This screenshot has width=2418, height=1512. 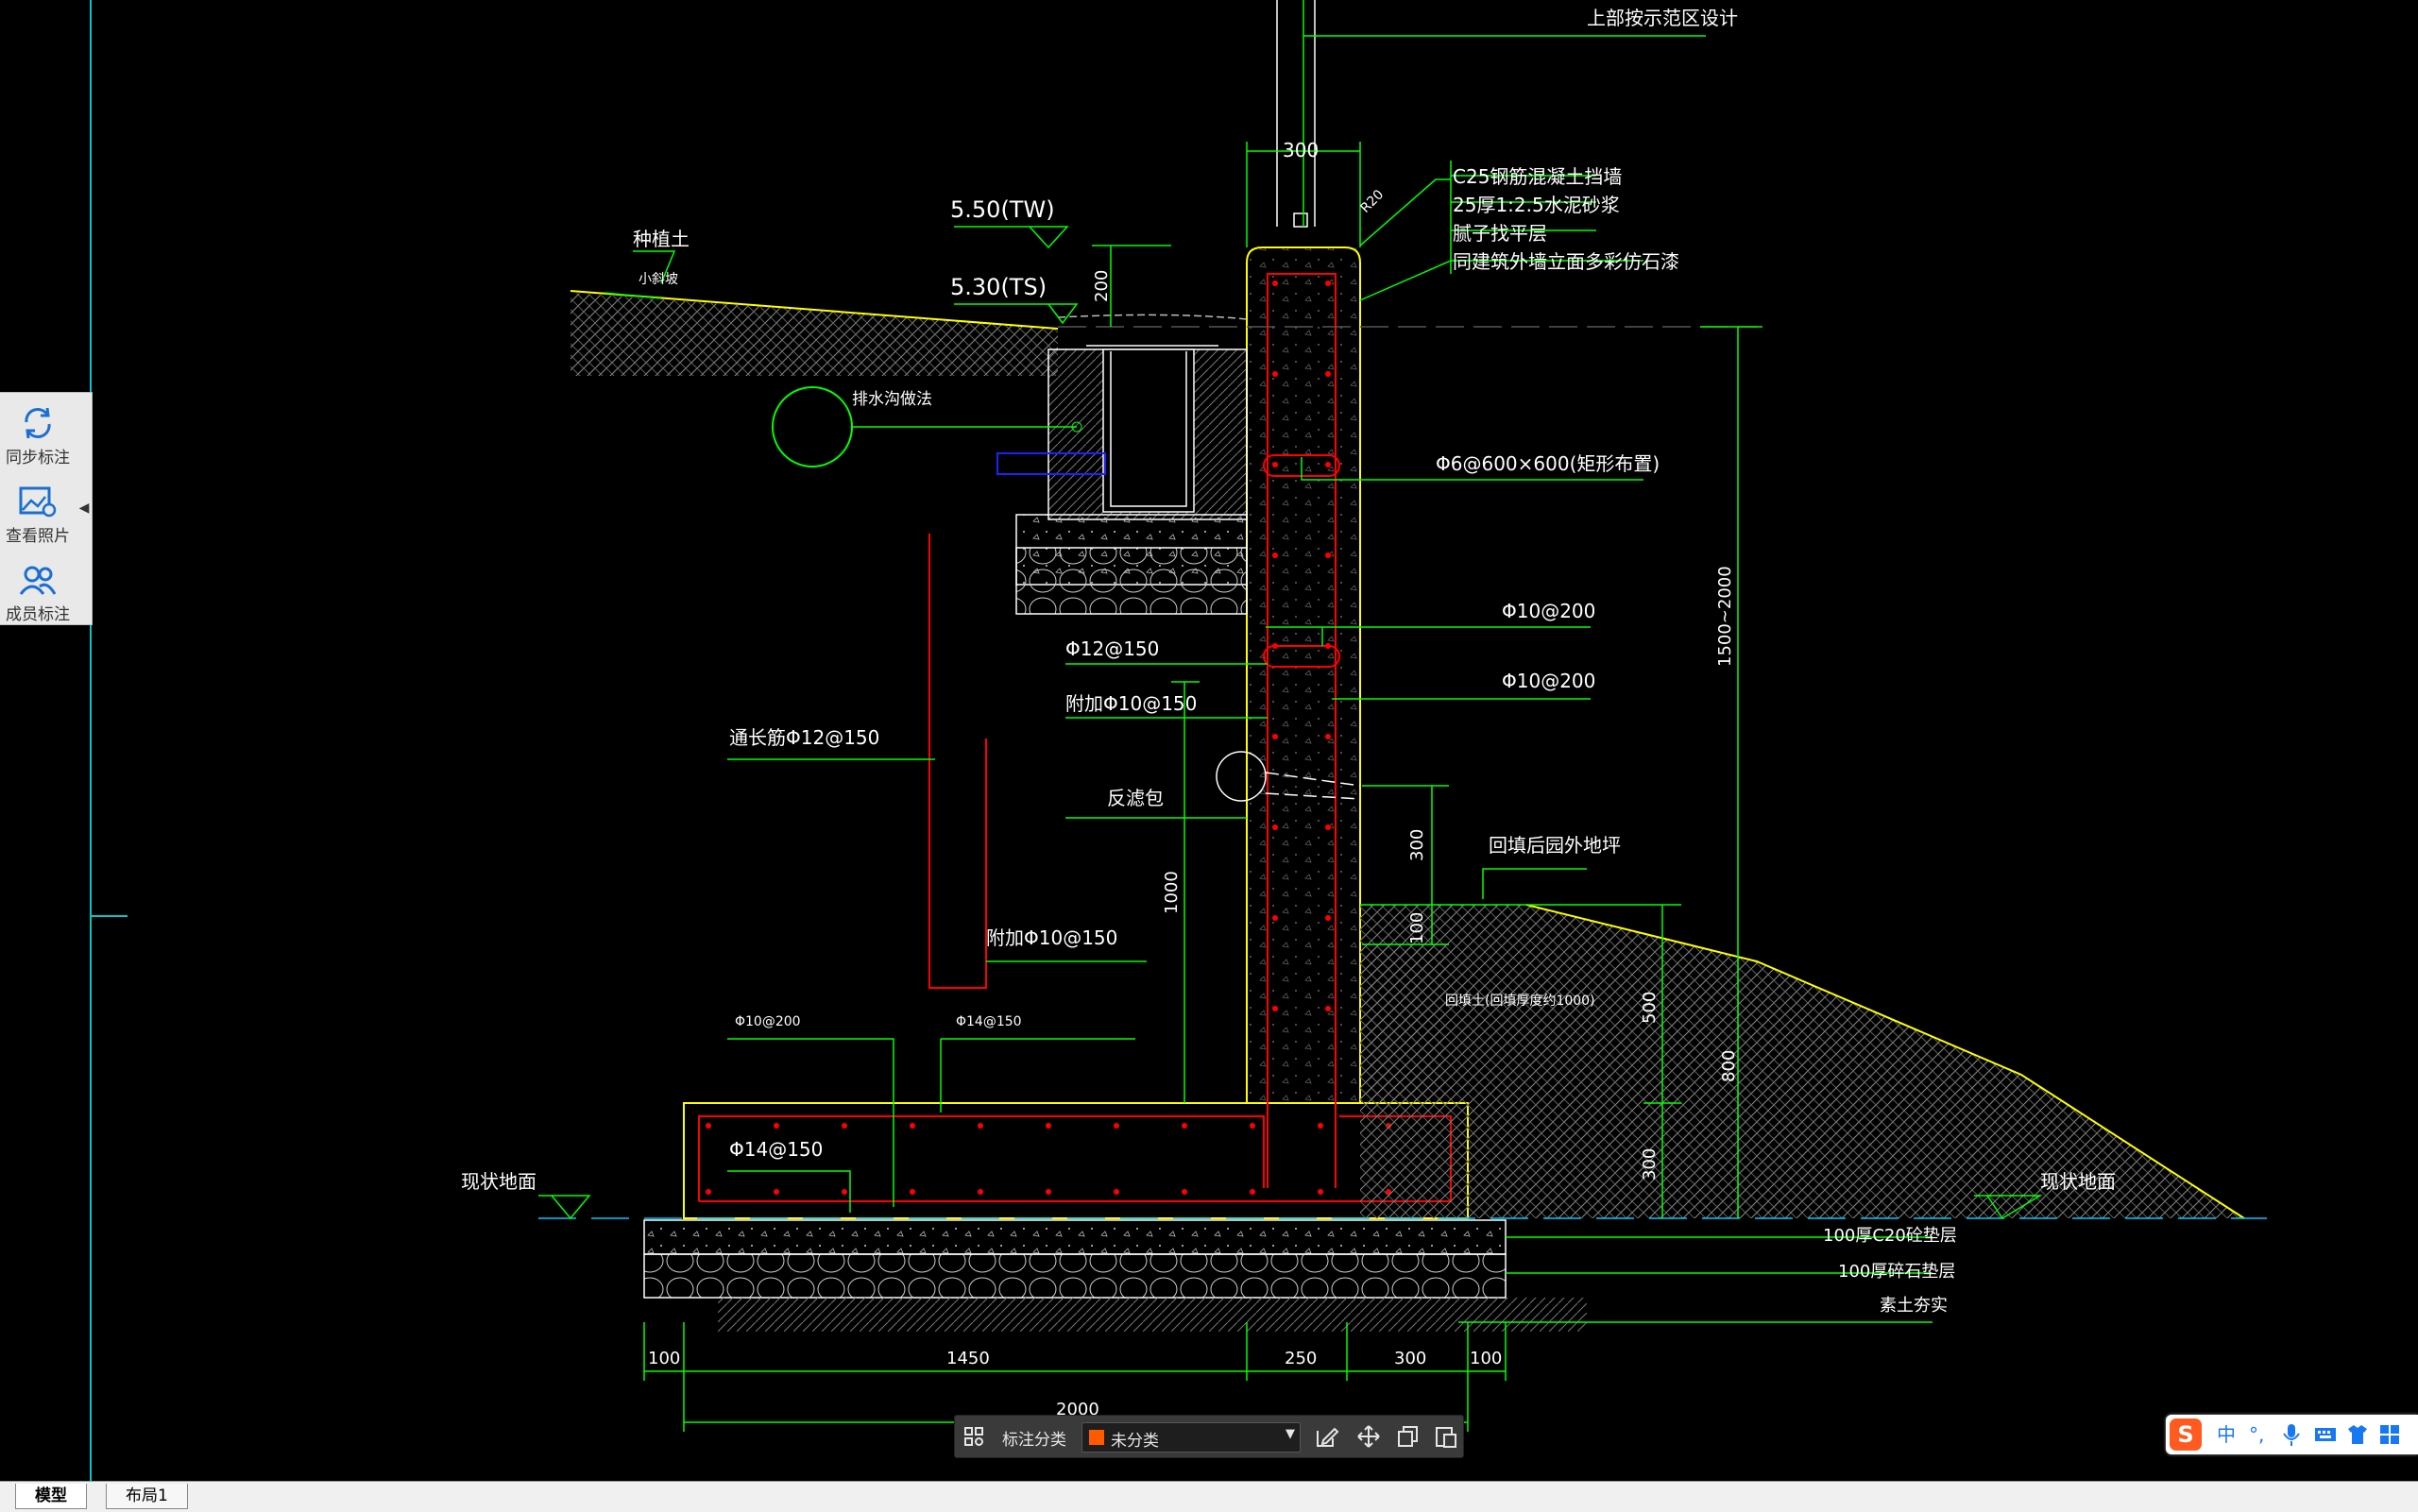 What do you see at coordinates (1132, 480) in the screenshot?
I see `drain-channel` at bounding box center [1132, 480].